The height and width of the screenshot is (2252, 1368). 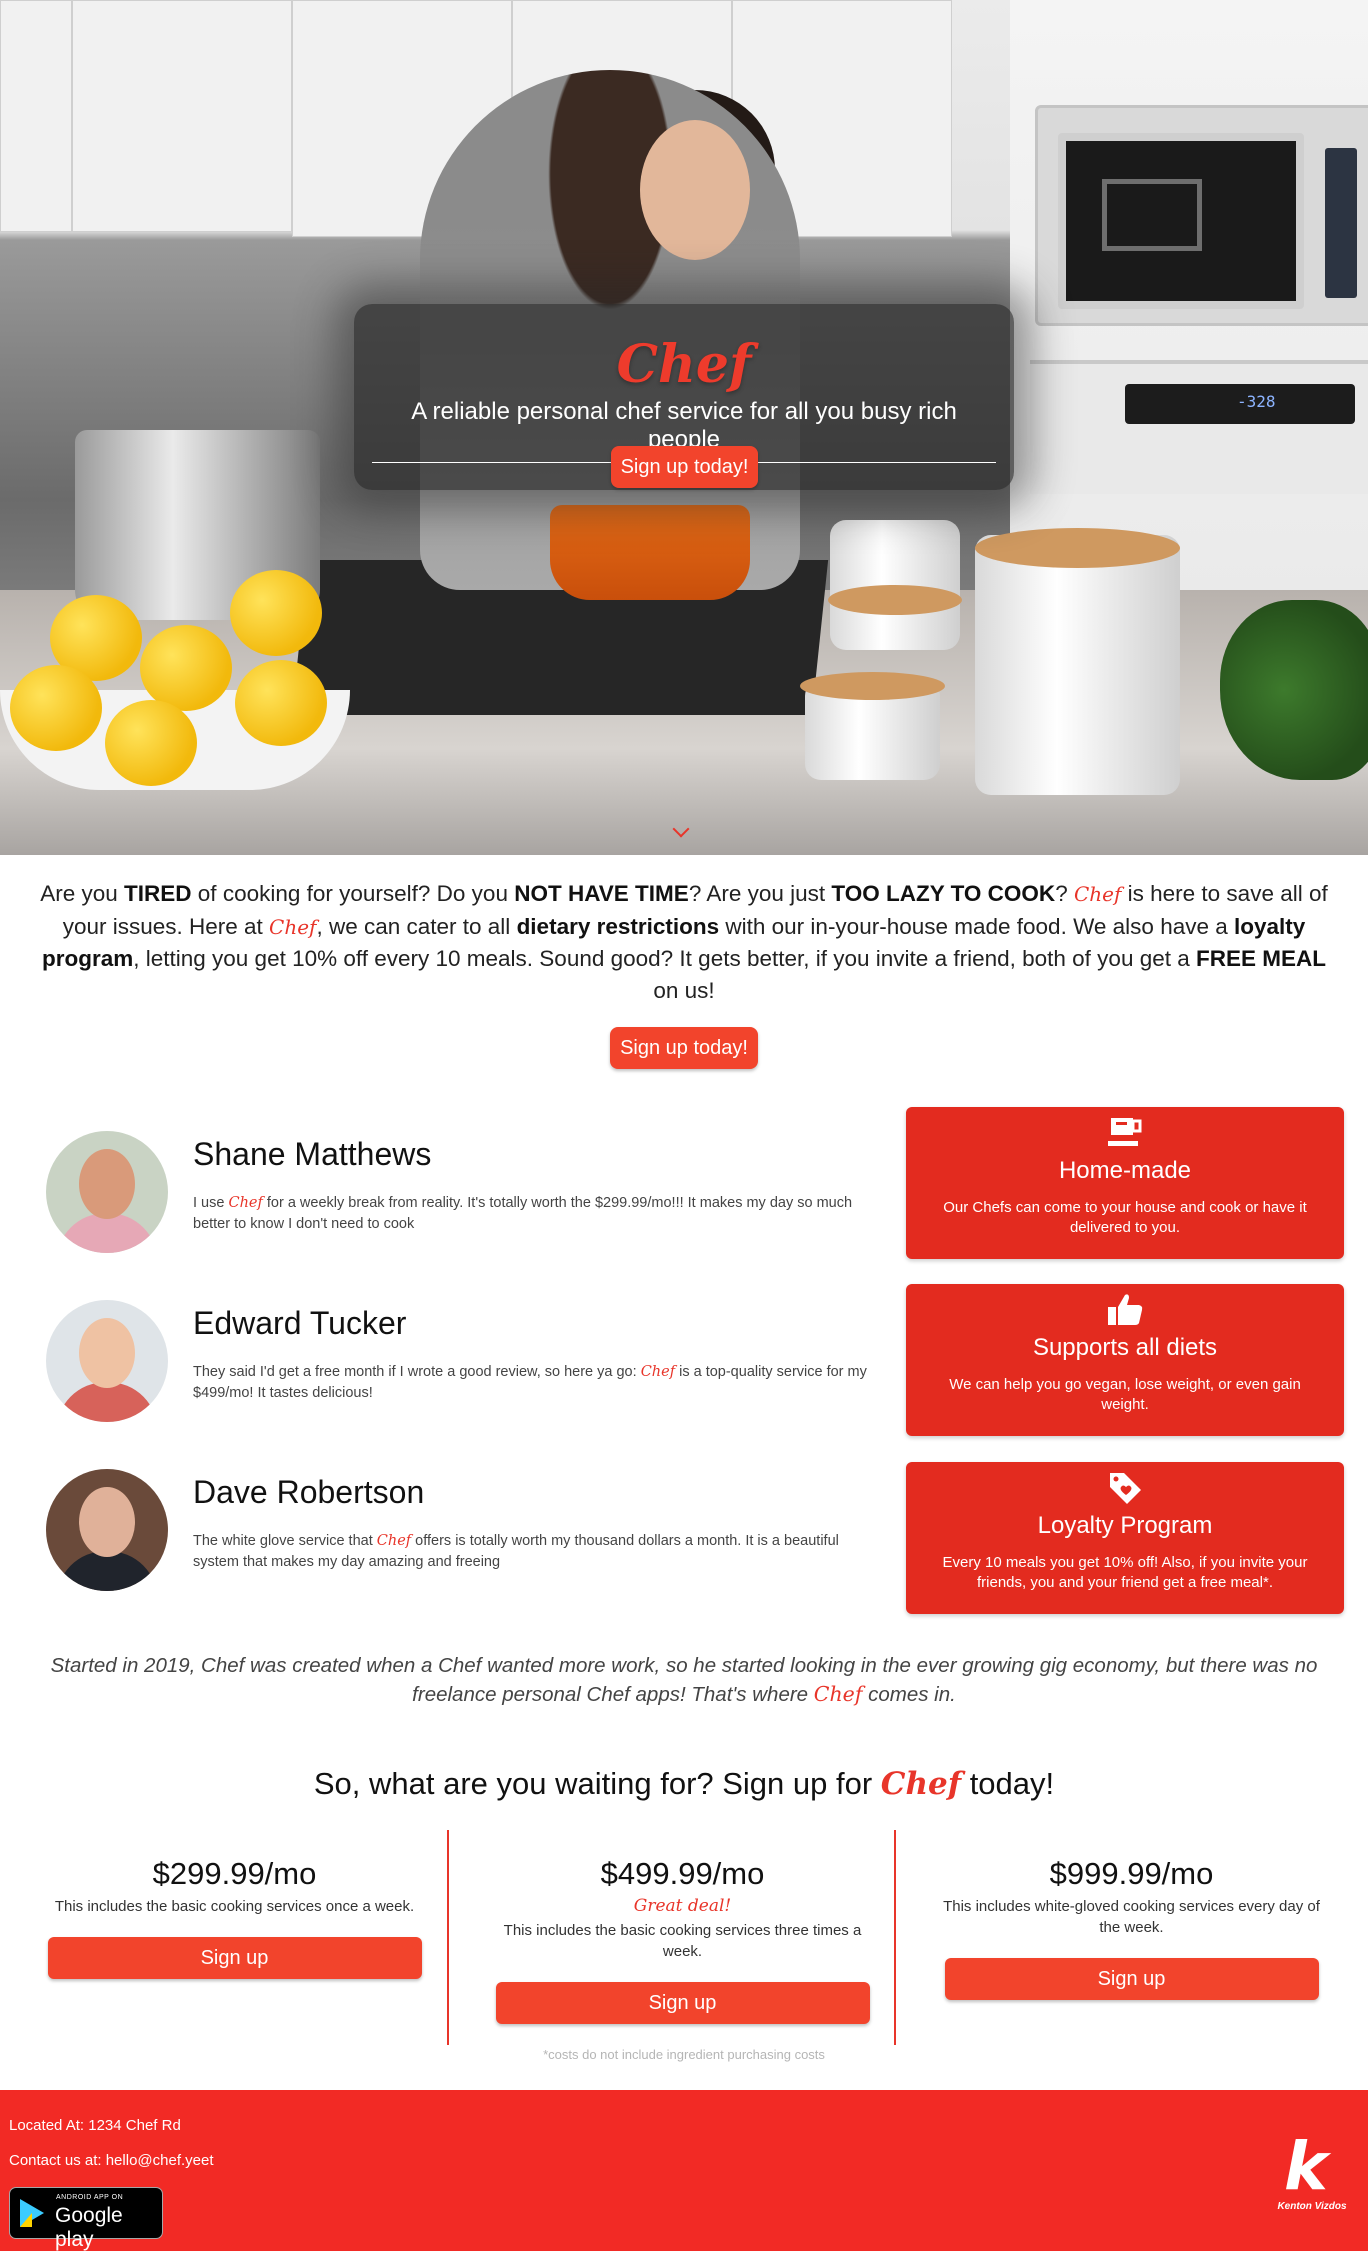 What do you see at coordinates (684, 467) in the screenshot?
I see `hero-signup-button: Sign up today!` at bounding box center [684, 467].